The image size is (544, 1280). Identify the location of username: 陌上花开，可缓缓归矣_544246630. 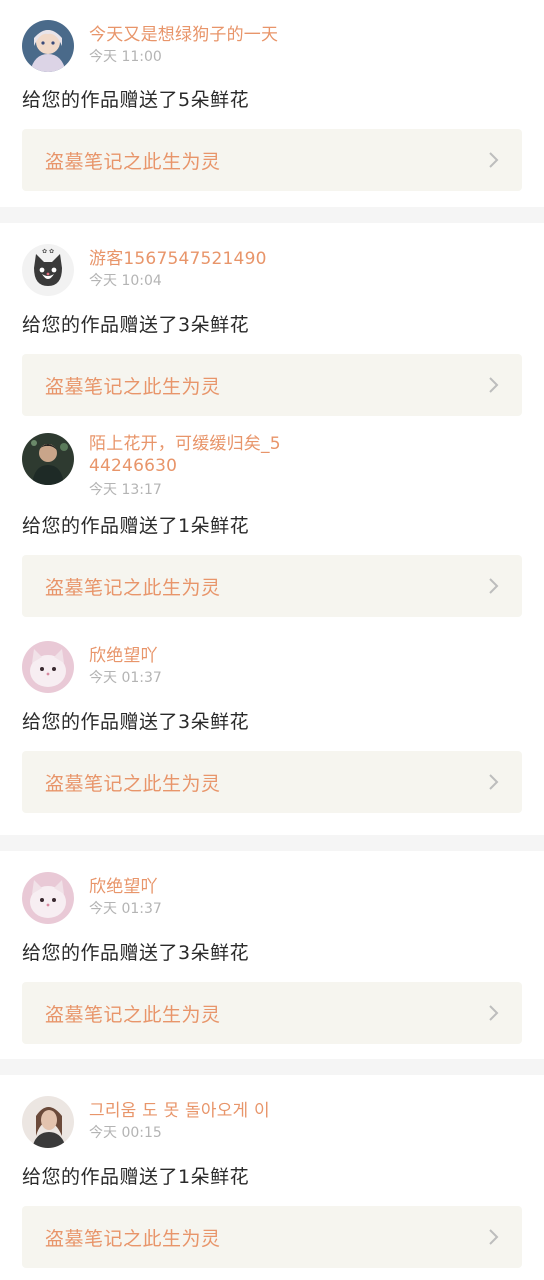
(189, 455).